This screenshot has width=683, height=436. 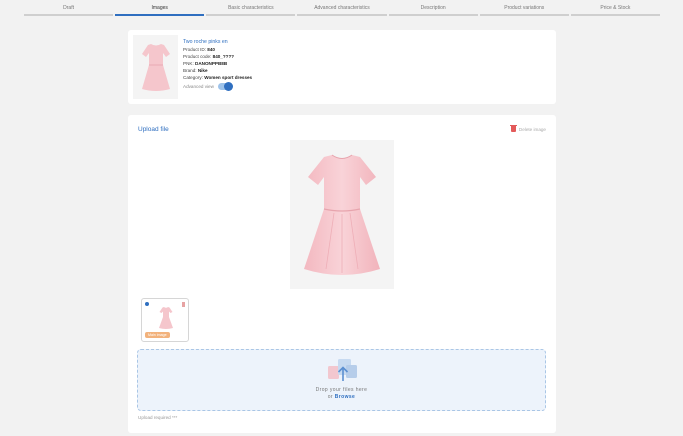 I want to click on step-product-variations: Product variations, so click(x=524, y=9).